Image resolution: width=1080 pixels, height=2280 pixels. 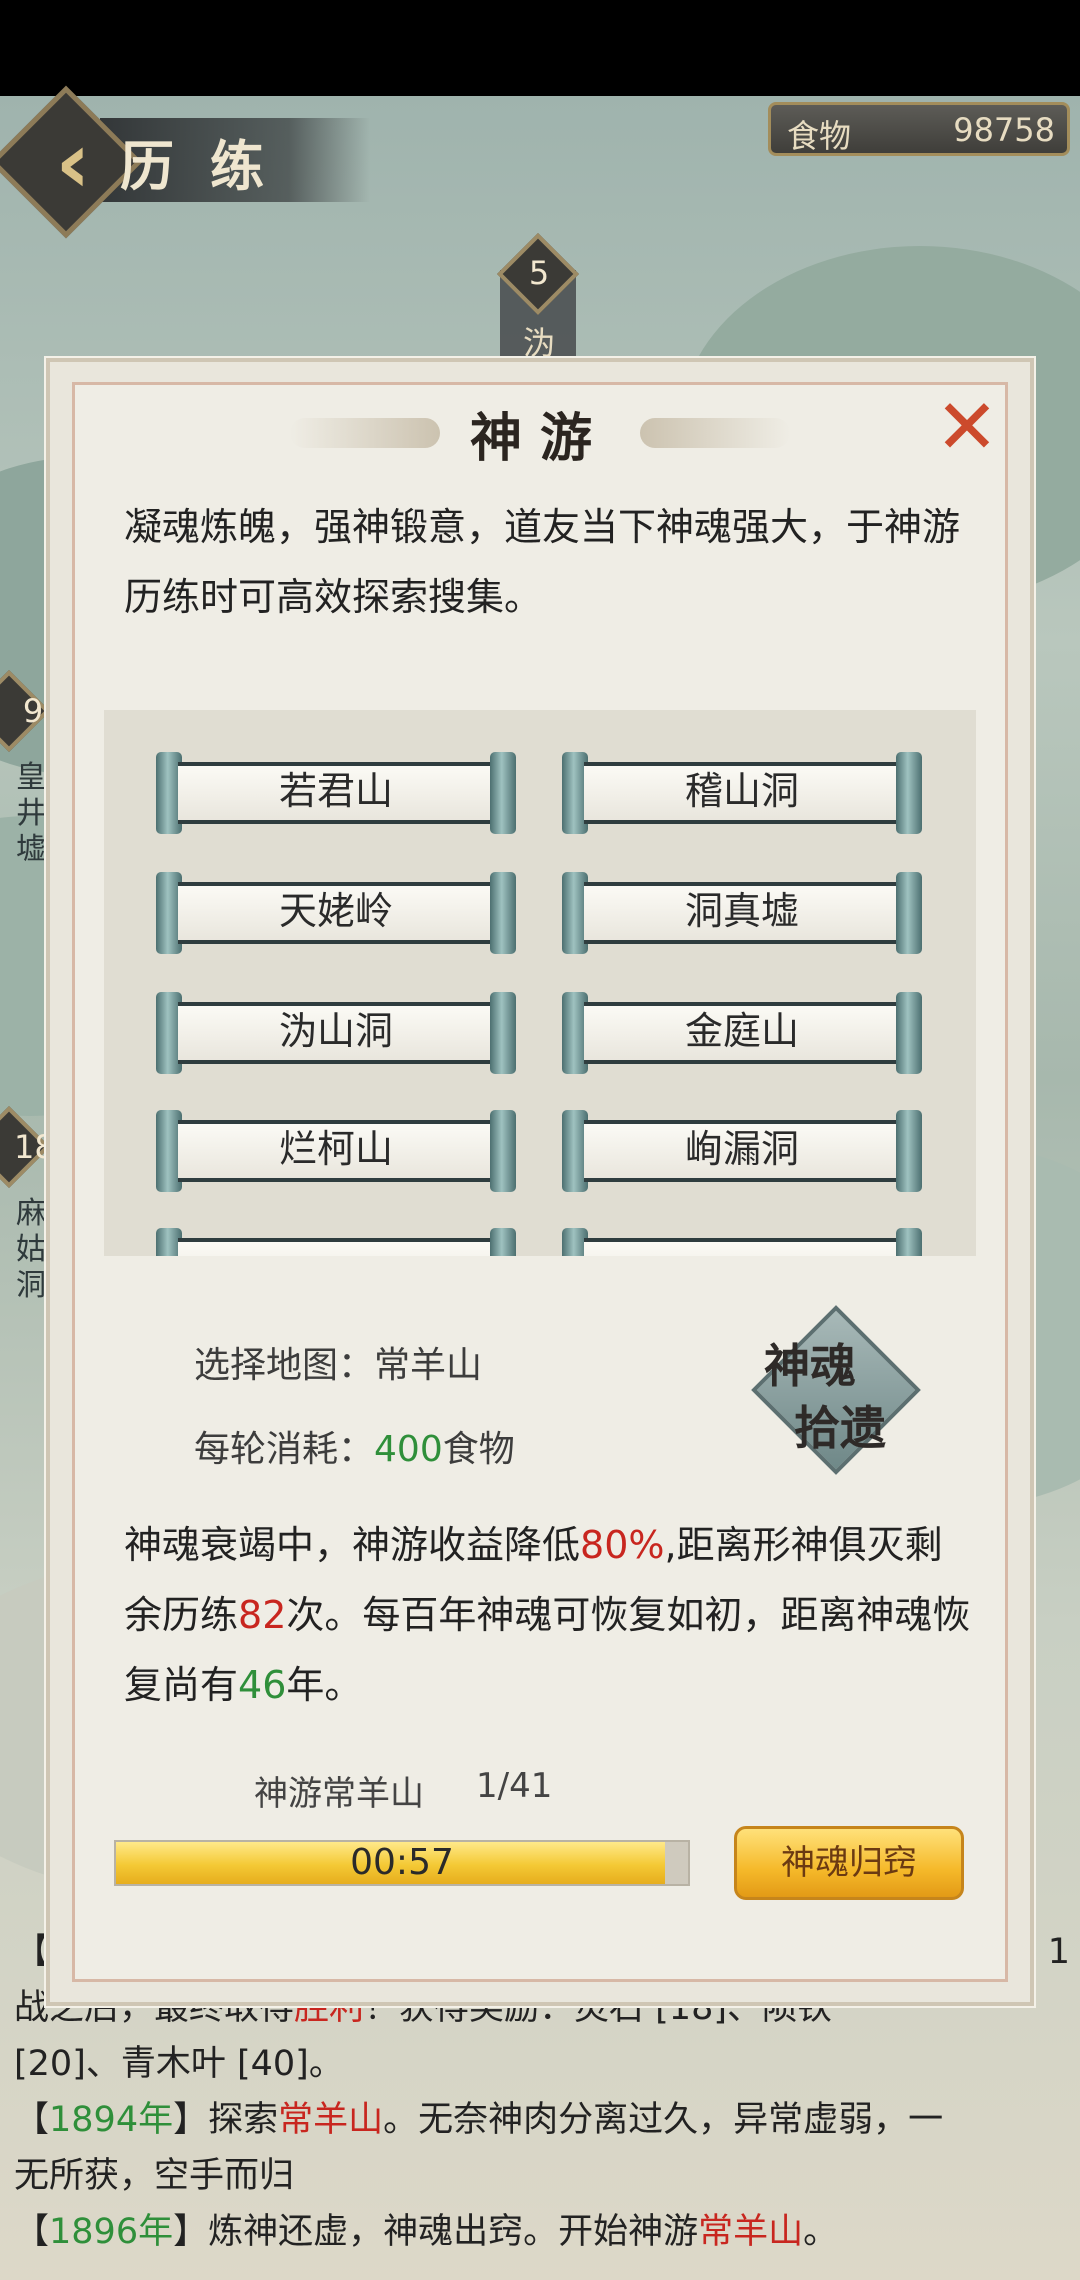 I want to click on map-option: 天姥岭, so click(x=336, y=913).